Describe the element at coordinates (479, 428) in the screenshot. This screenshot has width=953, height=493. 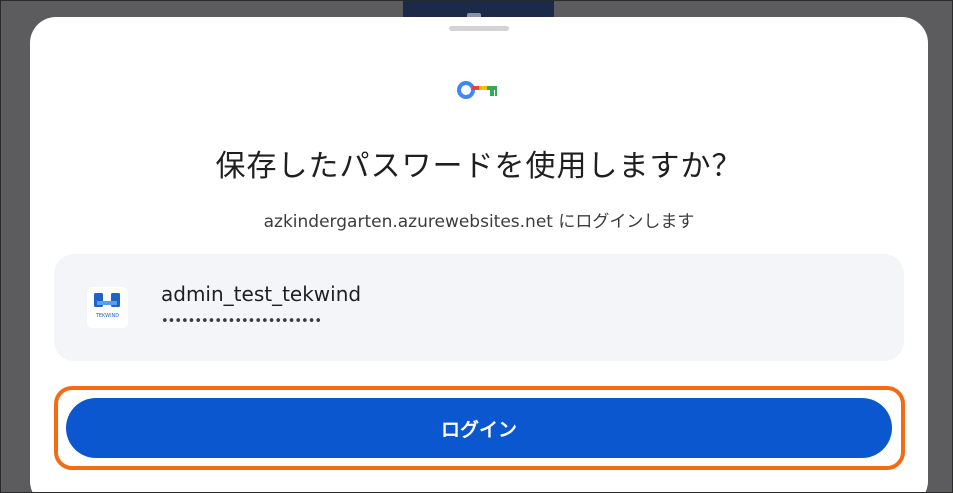
I see `login-button: ログイン` at that location.